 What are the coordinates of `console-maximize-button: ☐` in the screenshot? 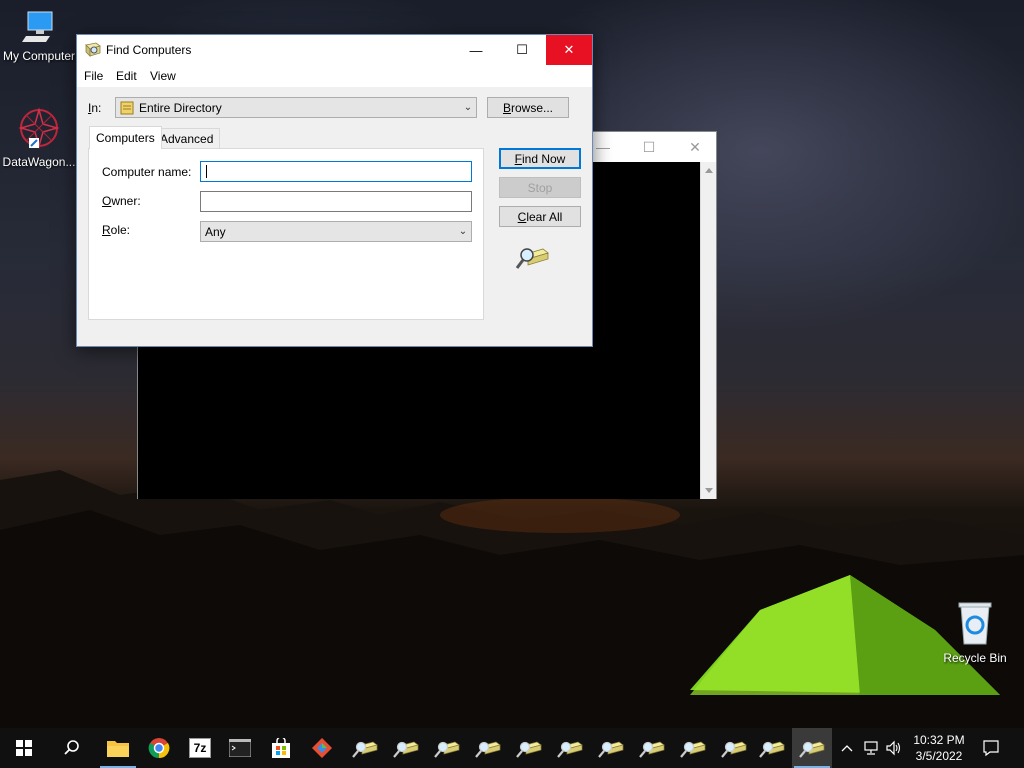 It's located at (649, 147).